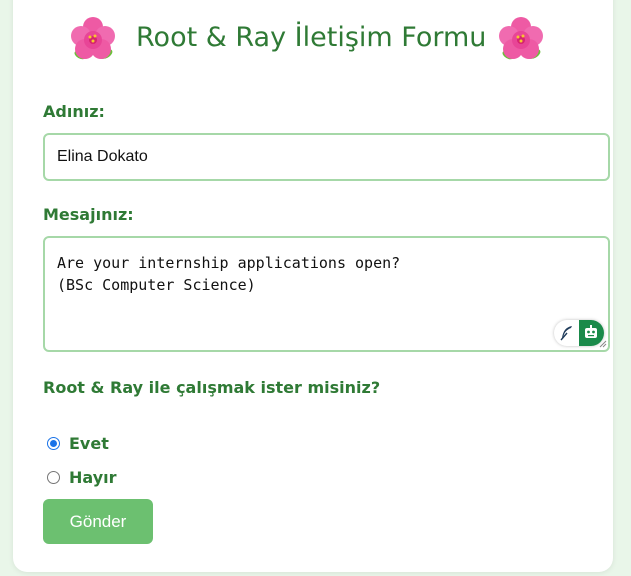 The height and width of the screenshot is (576, 631). Describe the element at coordinates (74, 111) in the screenshot. I see `name-label: Adınız:` at that location.